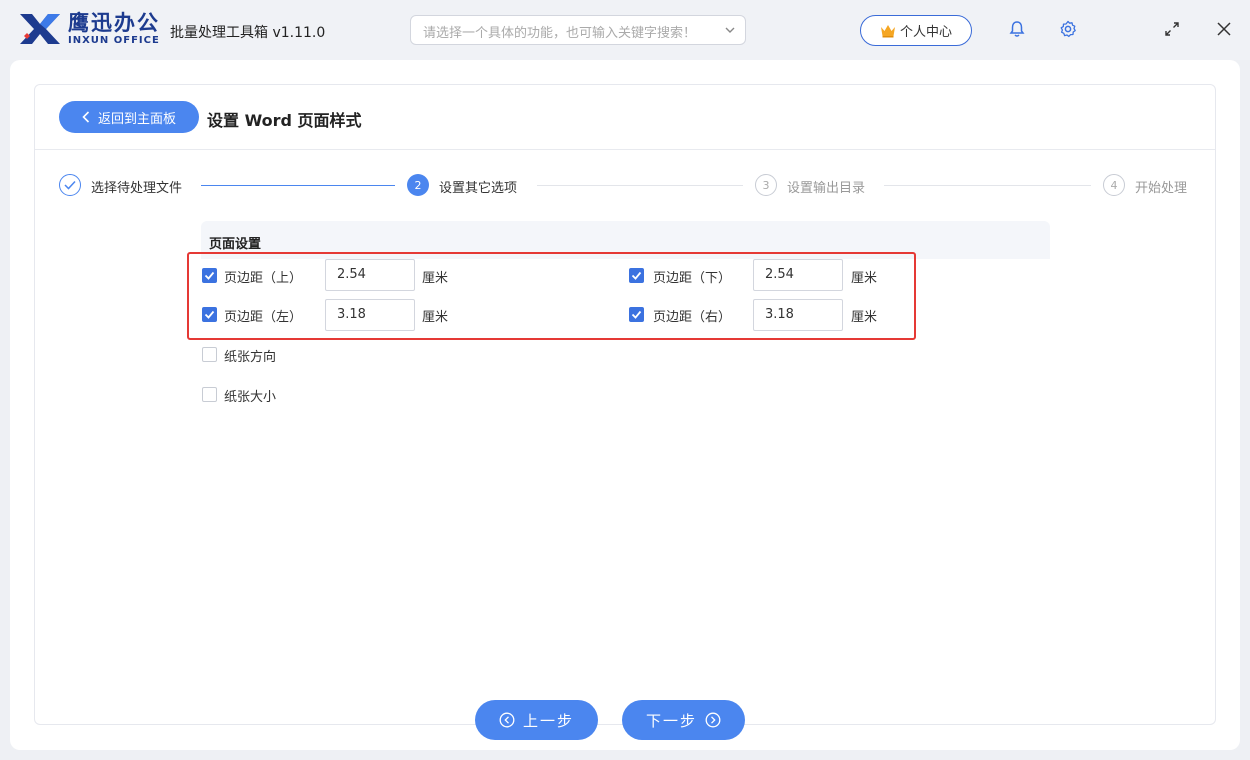 The image size is (1250, 760). I want to click on chevron-down-icon, so click(730, 30).